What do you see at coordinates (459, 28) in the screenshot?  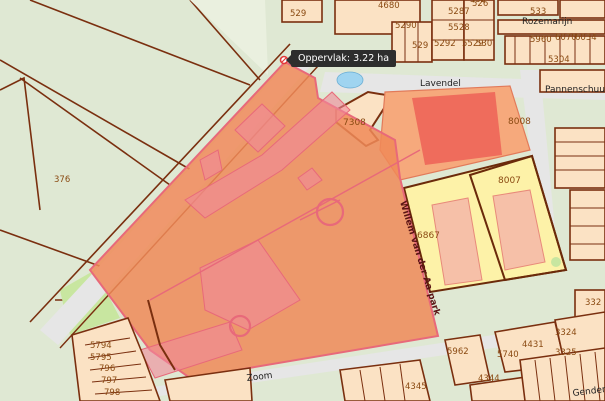 I see `parcel-label: 5528` at bounding box center [459, 28].